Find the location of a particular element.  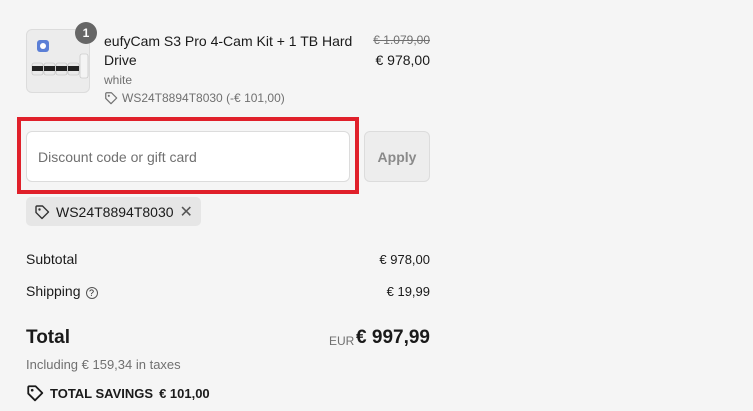

total-savings: TOTAL SAVINGS € 101,00 is located at coordinates (118, 393).